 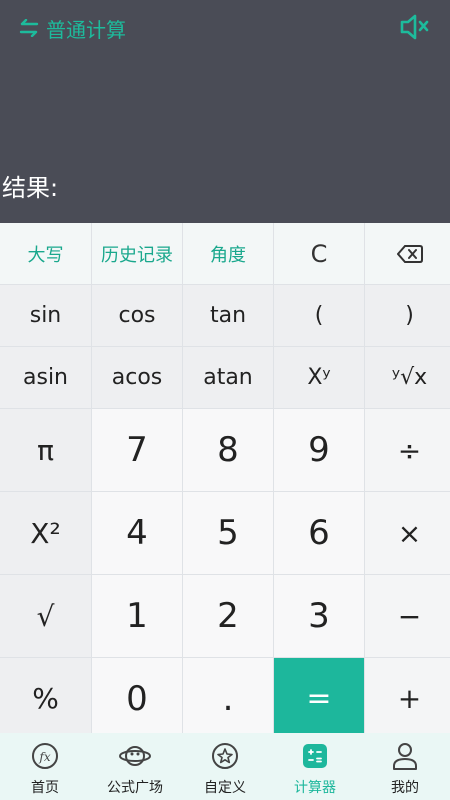 What do you see at coordinates (319, 450) in the screenshot?
I see `digit-9-button: 9` at bounding box center [319, 450].